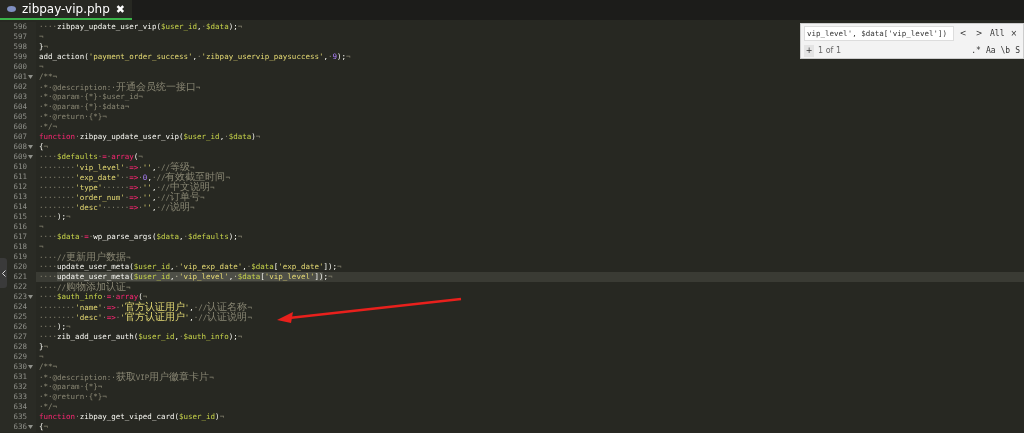  Describe the element at coordinates (963, 33) in the screenshot. I see `previous-match-button: <` at that location.